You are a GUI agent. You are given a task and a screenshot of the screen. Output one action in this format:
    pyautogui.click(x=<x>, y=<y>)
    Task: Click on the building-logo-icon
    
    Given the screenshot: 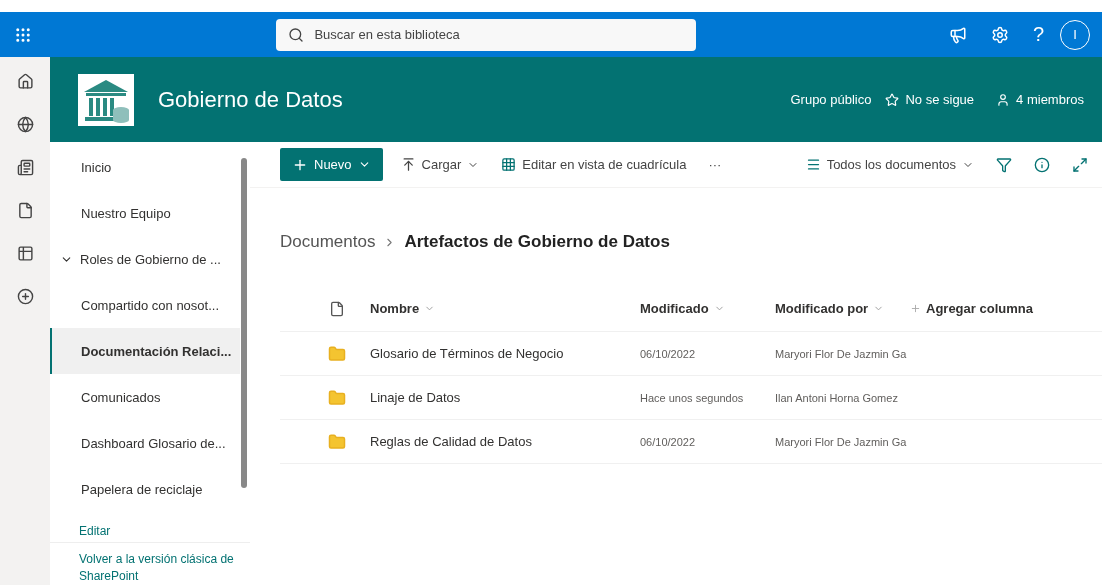 What is the action you would take?
    pyautogui.click(x=106, y=99)
    